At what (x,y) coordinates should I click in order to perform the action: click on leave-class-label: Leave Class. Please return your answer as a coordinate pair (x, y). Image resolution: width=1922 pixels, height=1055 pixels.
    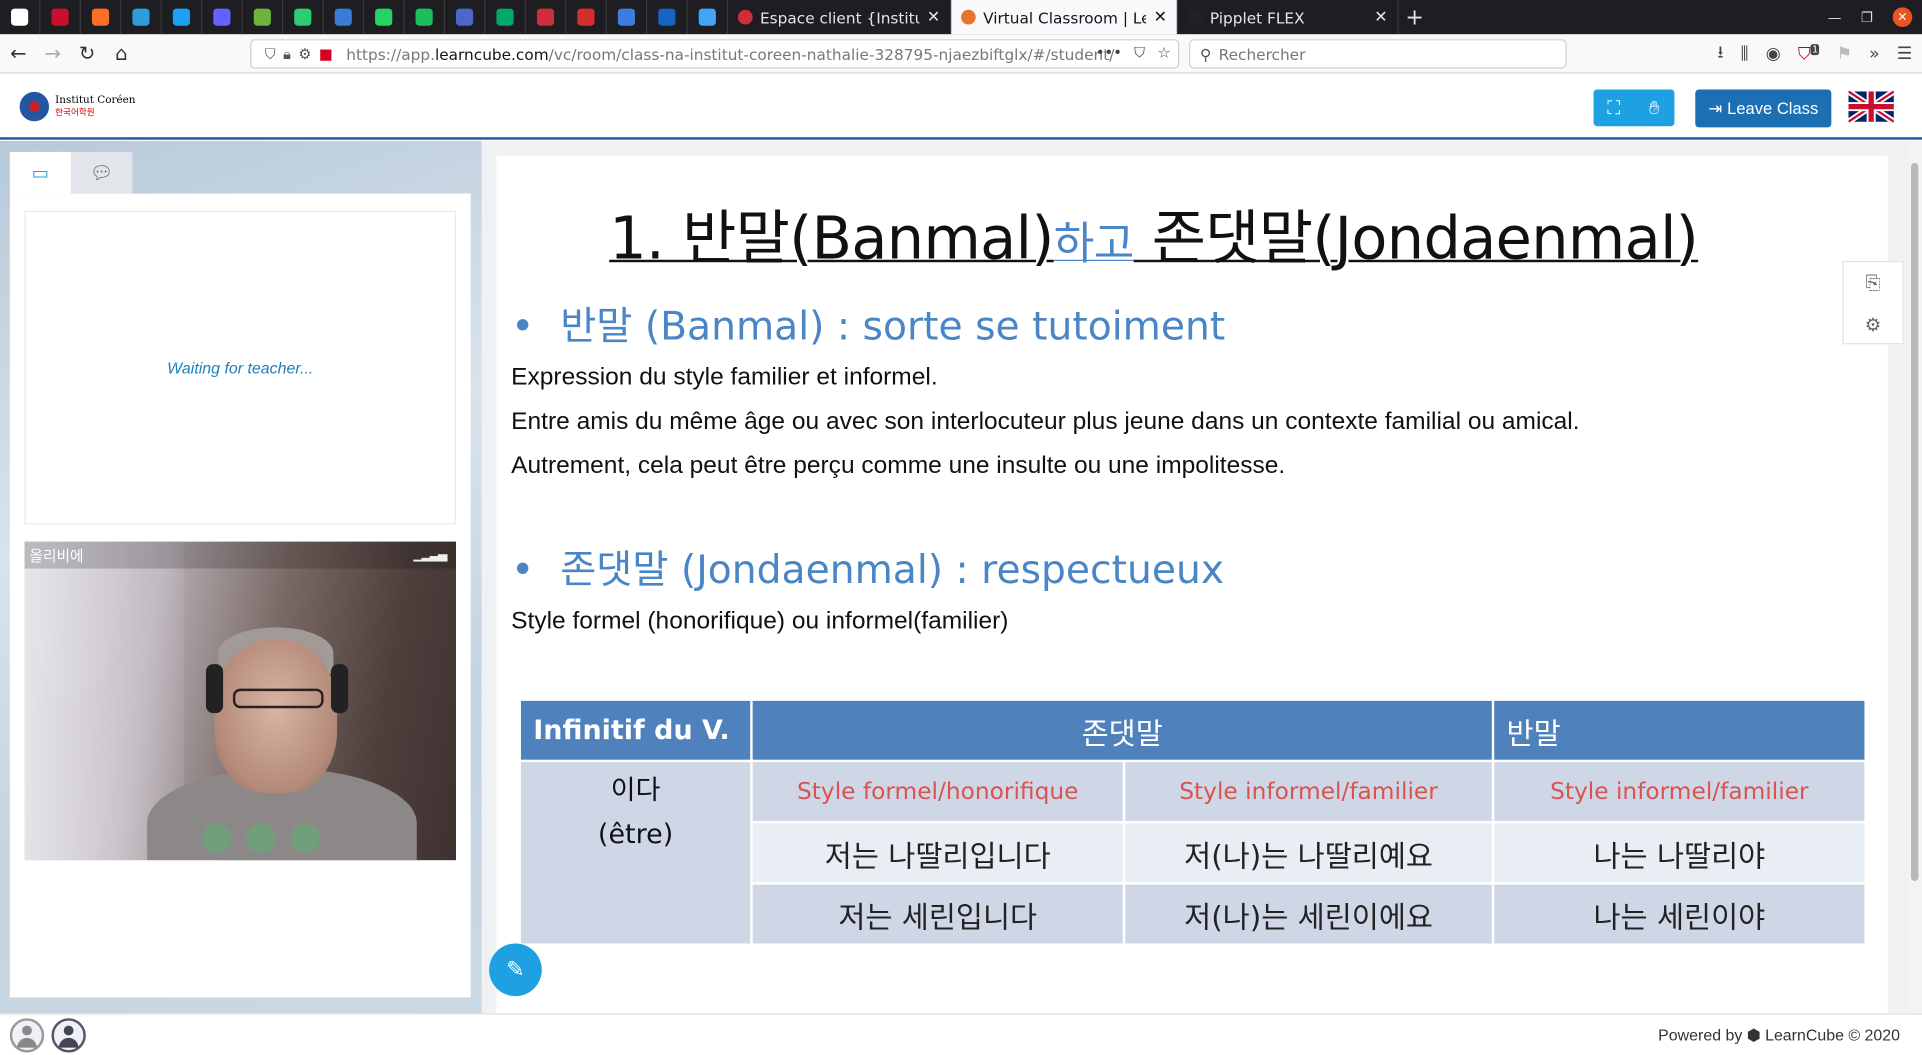
    Looking at the image, I should click on (1773, 108).